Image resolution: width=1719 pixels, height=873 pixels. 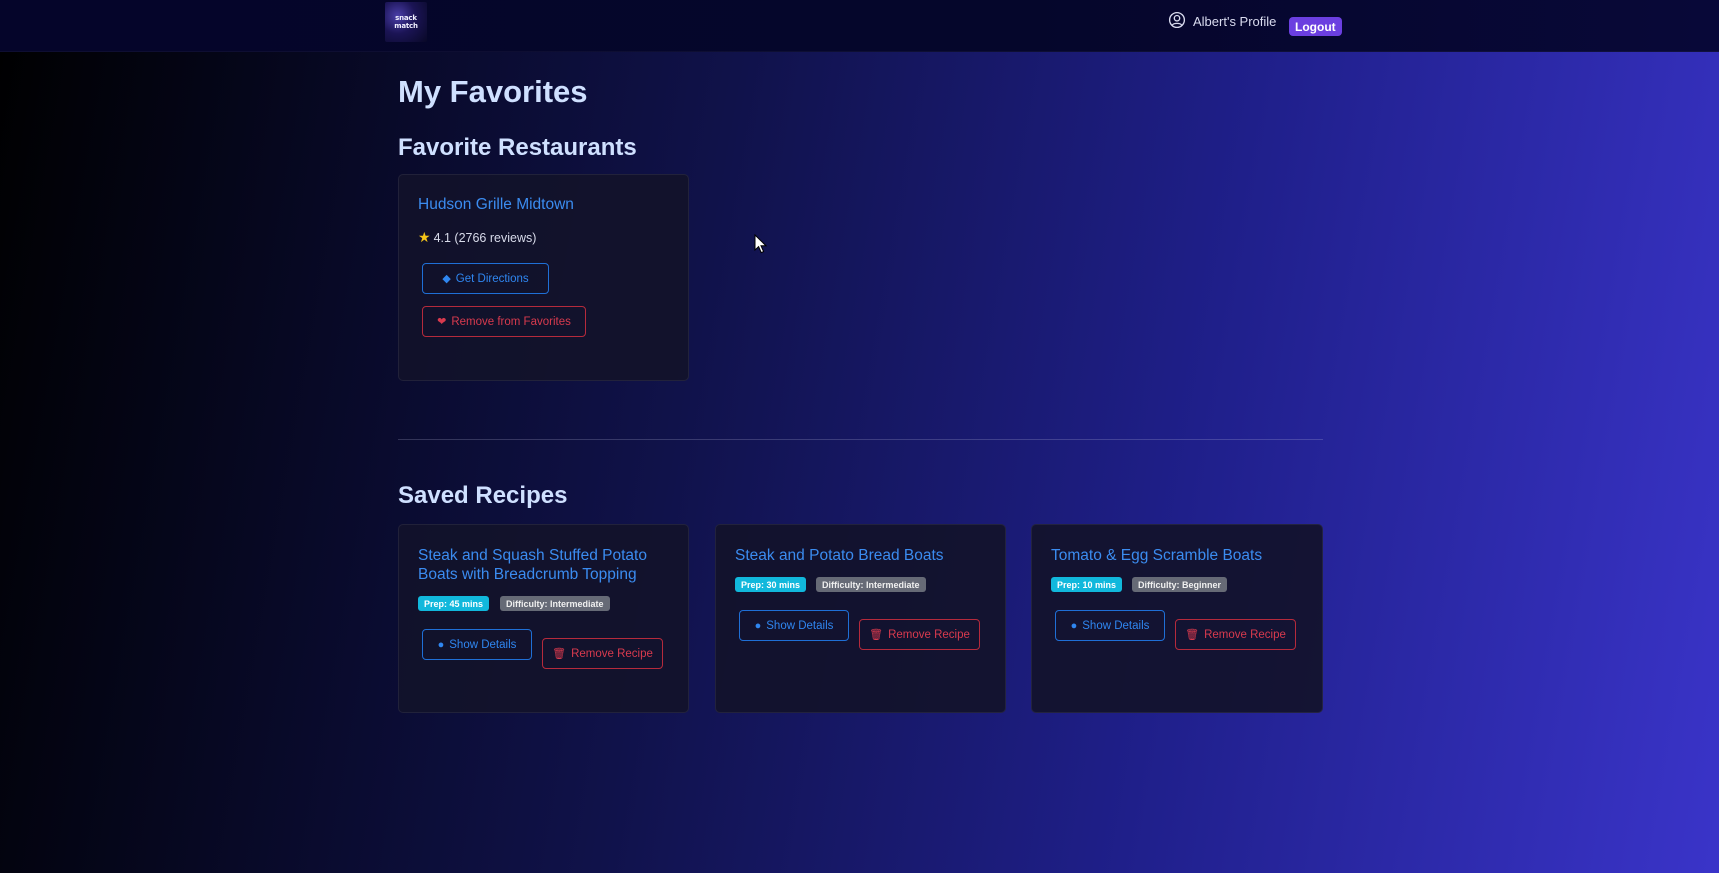 I want to click on restaurant-name: Hudson Grille Midtown, so click(x=496, y=204).